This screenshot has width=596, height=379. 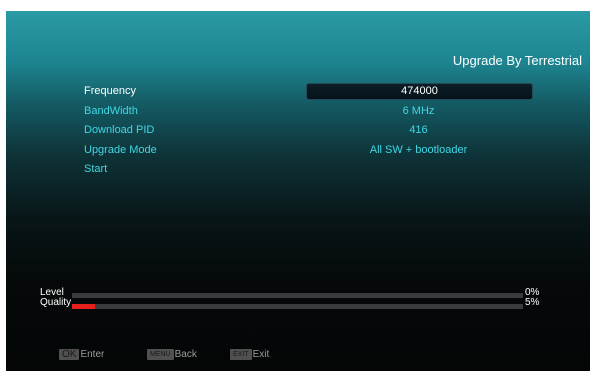 I want to click on quality-meter, so click(x=297, y=306).